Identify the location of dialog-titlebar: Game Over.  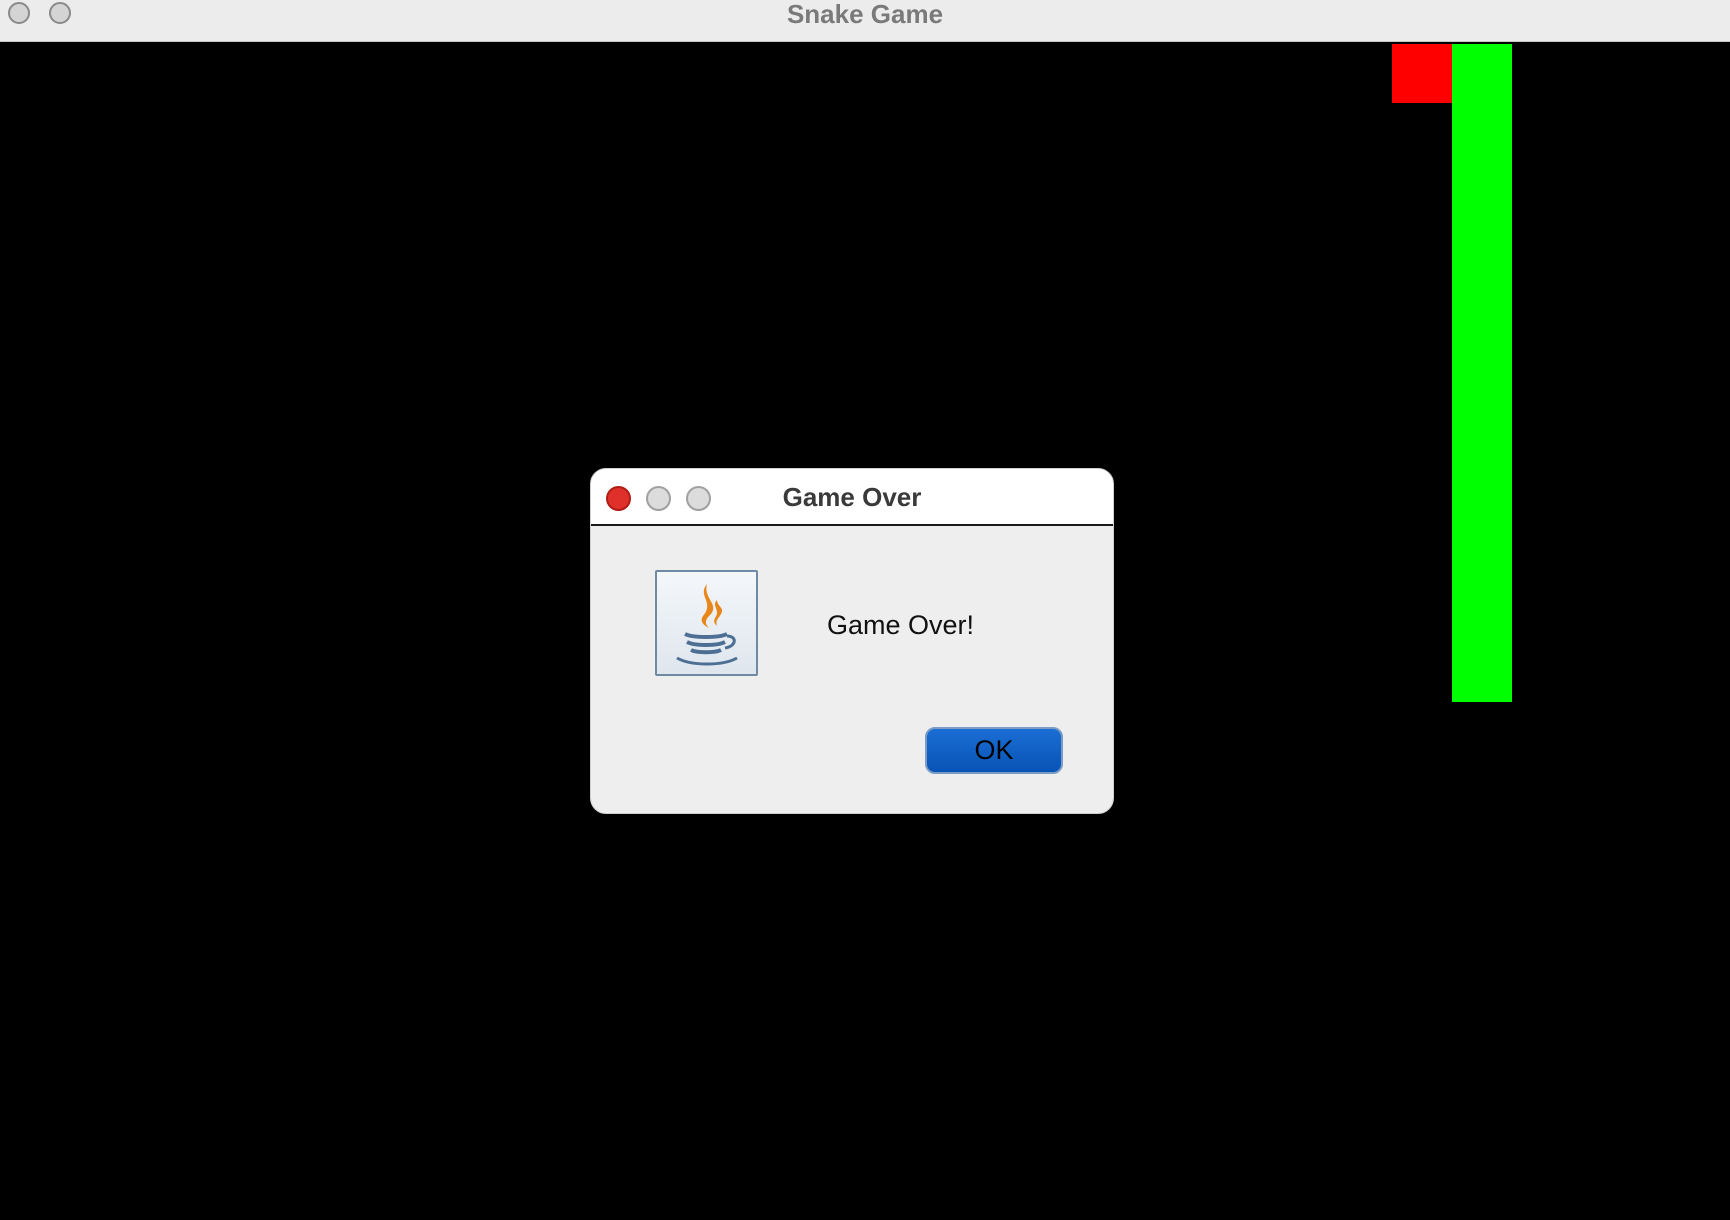
(852, 497).